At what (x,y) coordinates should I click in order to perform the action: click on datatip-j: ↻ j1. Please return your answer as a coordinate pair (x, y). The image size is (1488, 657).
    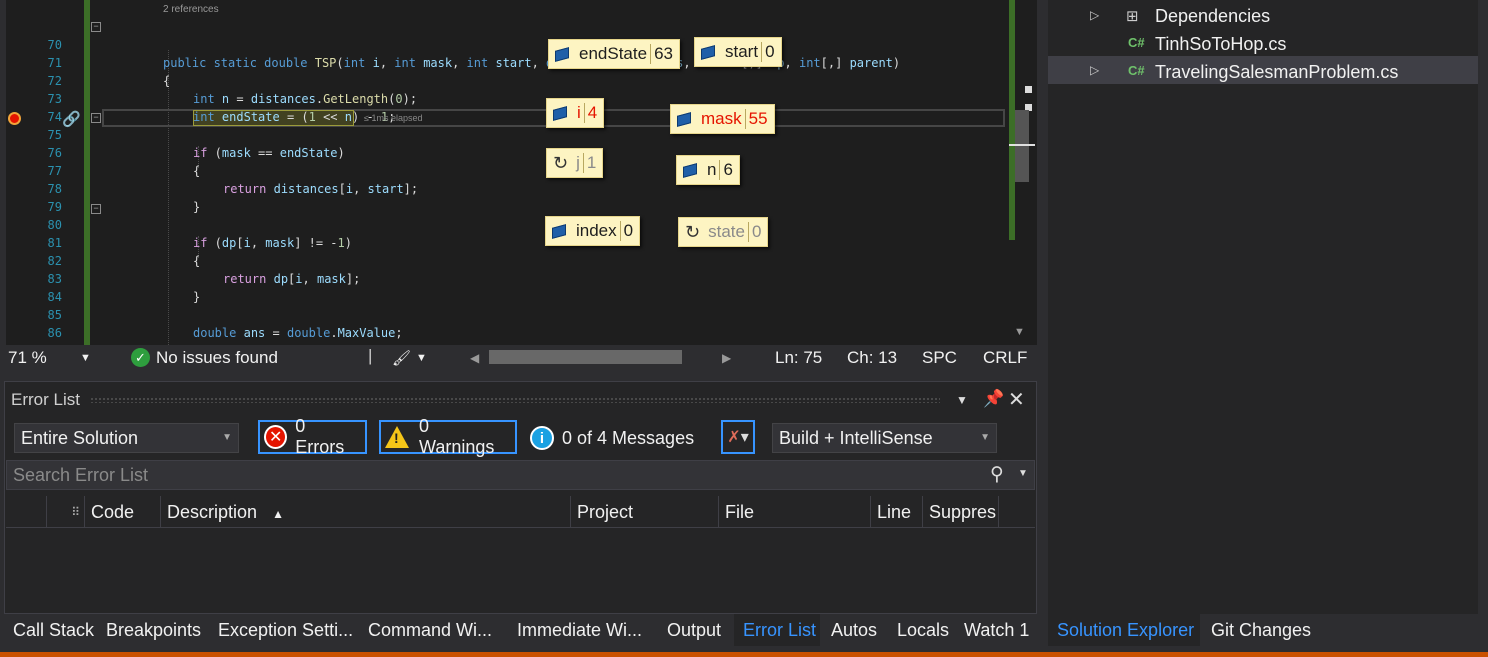
    Looking at the image, I should click on (575, 163).